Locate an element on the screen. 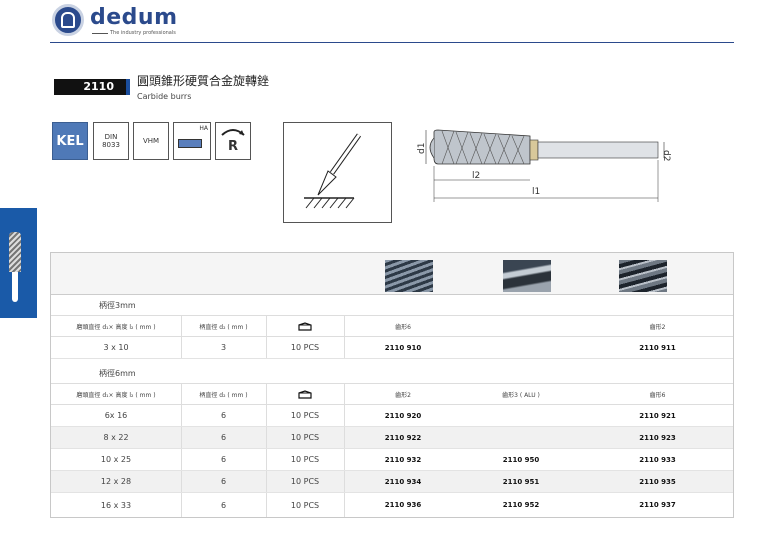 The width and height of the screenshot is (782, 551). ha-label: HA is located at coordinates (203, 128).